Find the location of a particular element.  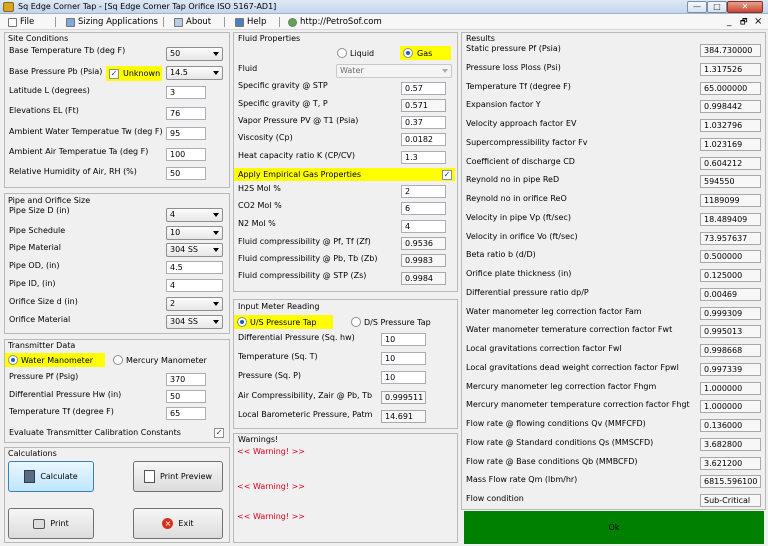

result-value: 0.998668 is located at coordinates (730, 350).